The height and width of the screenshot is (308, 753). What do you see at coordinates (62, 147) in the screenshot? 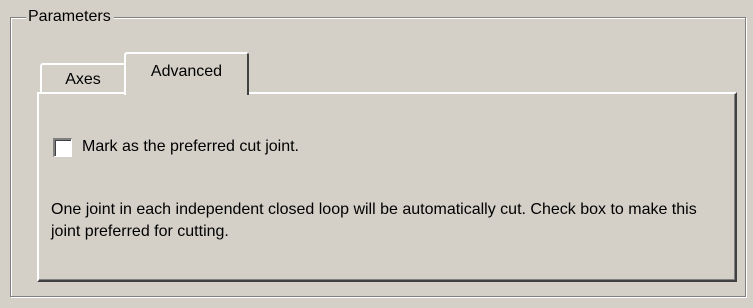
I see `preferred-cut-joint-checkbox` at bounding box center [62, 147].